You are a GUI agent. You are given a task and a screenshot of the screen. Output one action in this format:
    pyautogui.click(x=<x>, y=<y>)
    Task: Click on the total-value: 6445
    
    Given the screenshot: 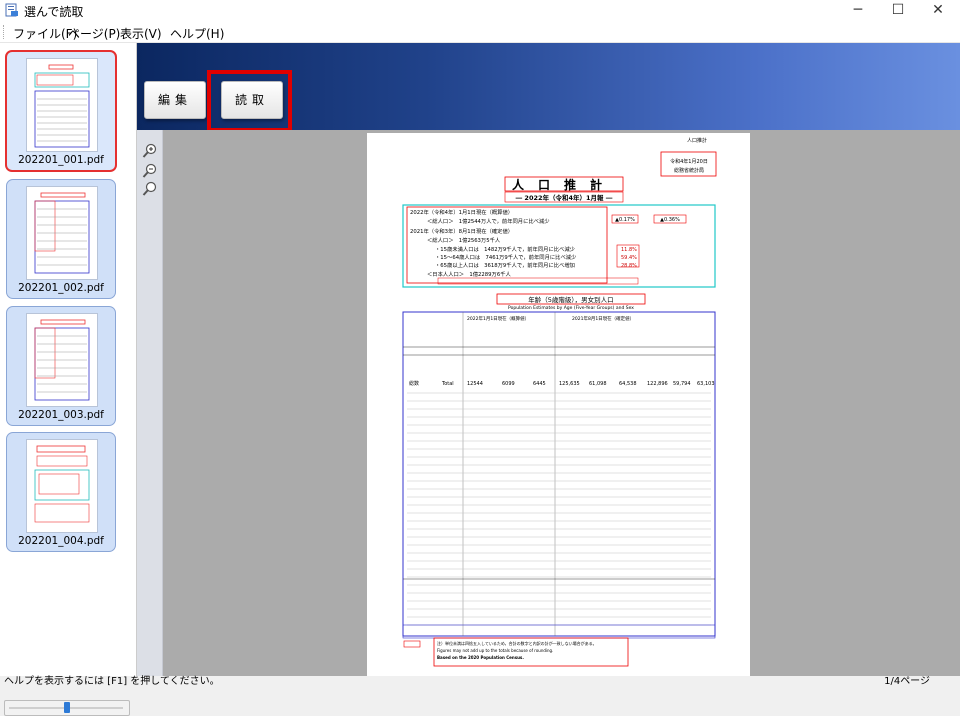 What is the action you would take?
    pyautogui.click(x=539, y=384)
    